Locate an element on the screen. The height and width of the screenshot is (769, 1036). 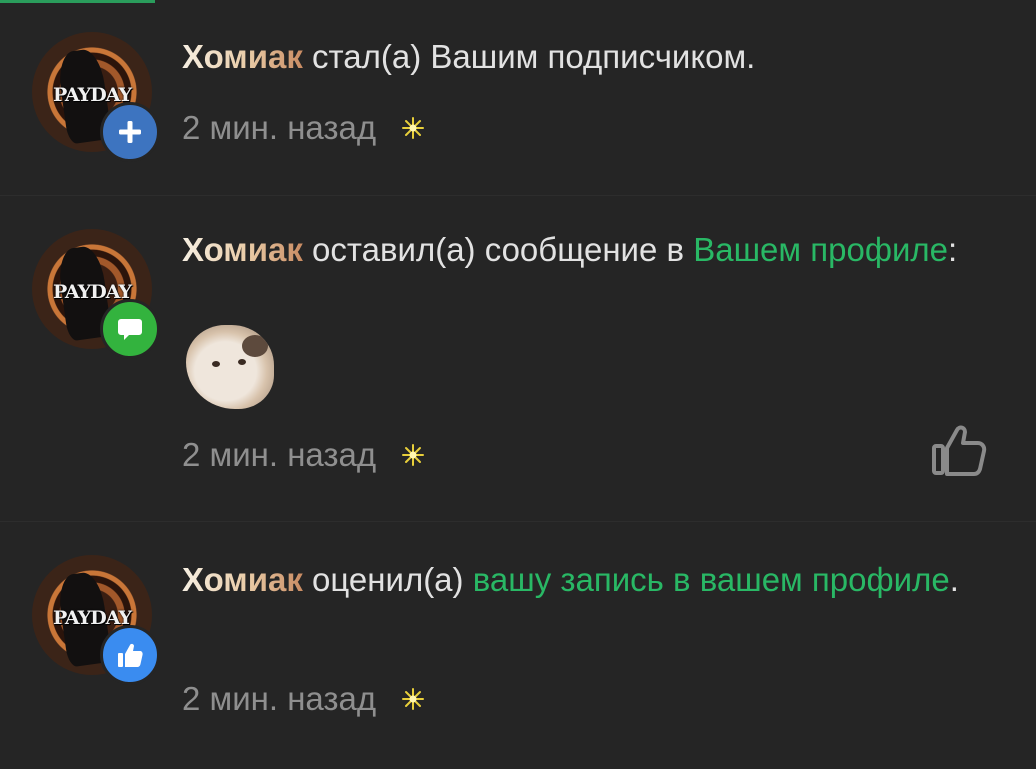
notification-suffix: : is located at coordinates (953, 249).